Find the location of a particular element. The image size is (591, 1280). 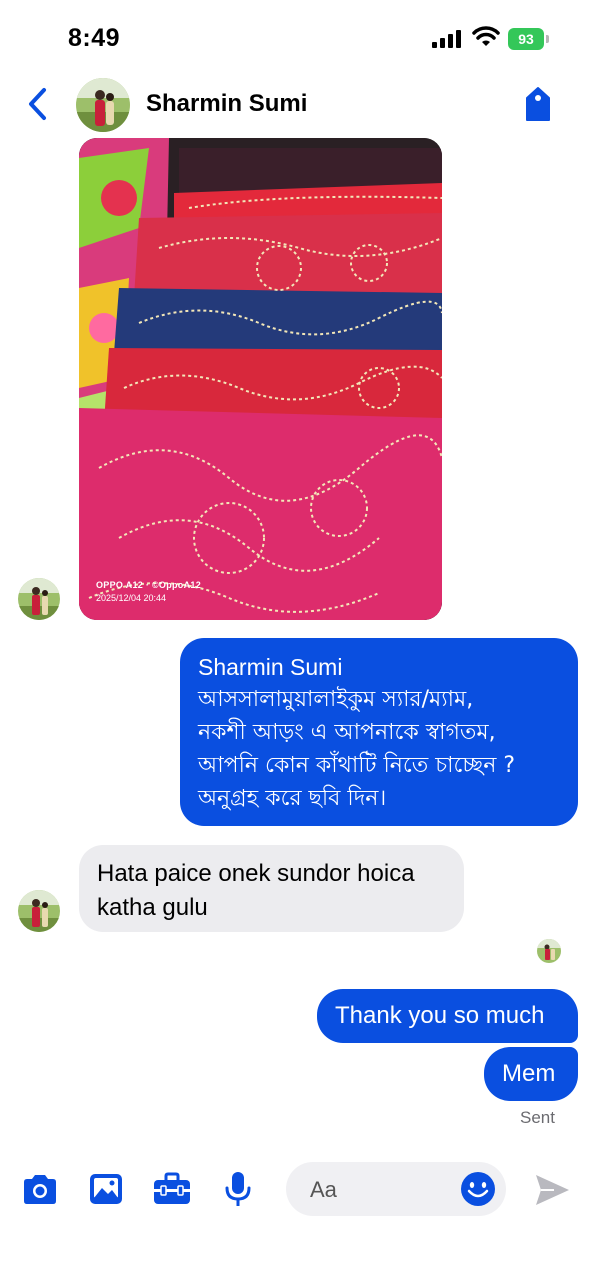

emoji-icon is located at coordinates (478, 1189).